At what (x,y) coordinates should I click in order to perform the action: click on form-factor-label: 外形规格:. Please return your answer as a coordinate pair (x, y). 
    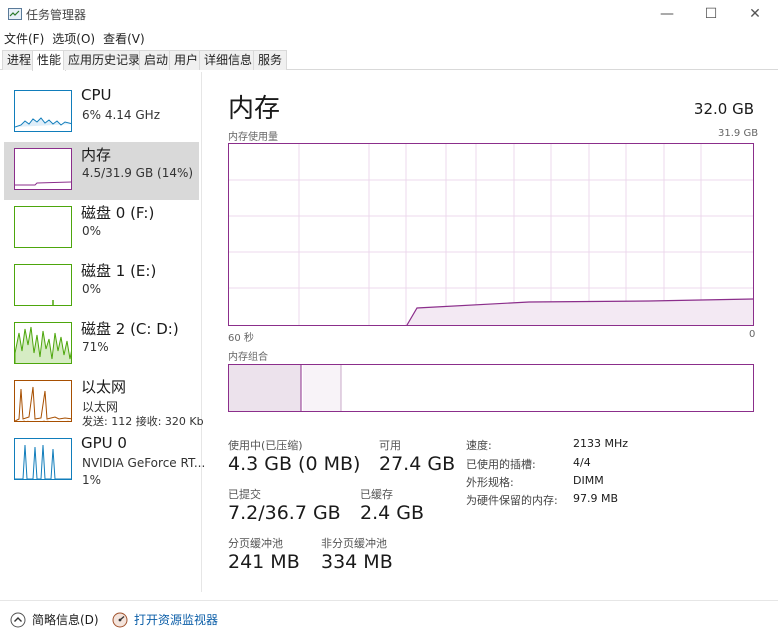
    Looking at the image, I should click on (490, 482).